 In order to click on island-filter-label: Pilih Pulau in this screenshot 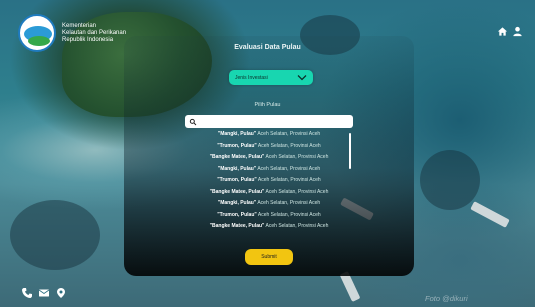, I will do `click(267, 105)`.